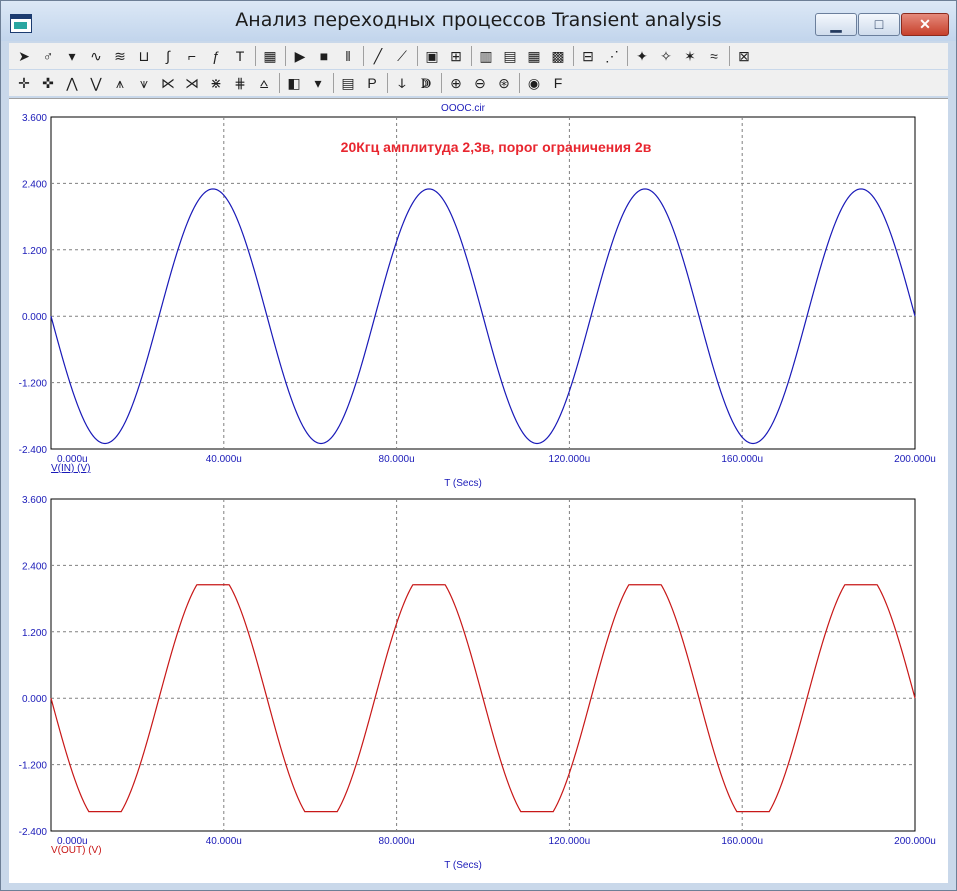  What do you see at coordinates (96, 83) in the screenshot?
I see `valley-icon: ⋁` at bounding box center [96, 83].